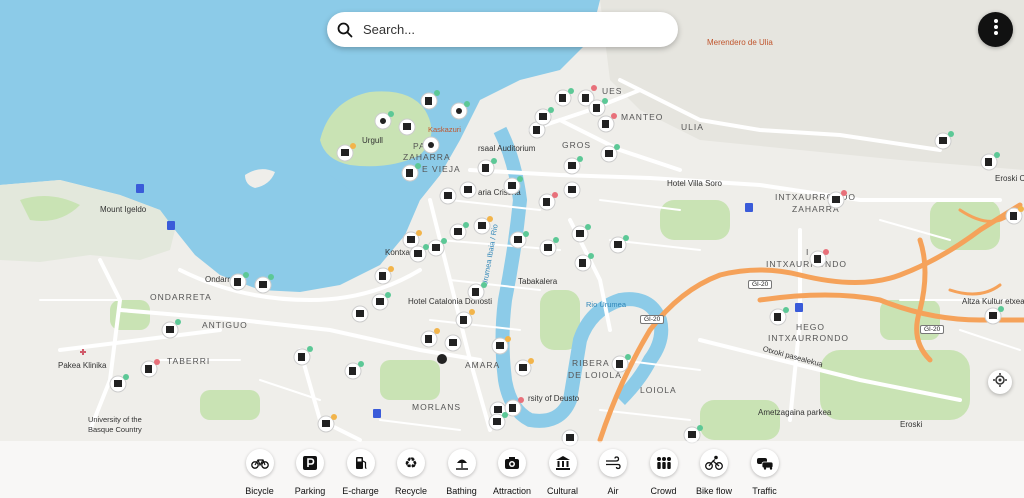 The image size is (1024, 498). Describe the element at coordinates (764, 491) in the screenshot. I see `category-label: Traffic` at that location.